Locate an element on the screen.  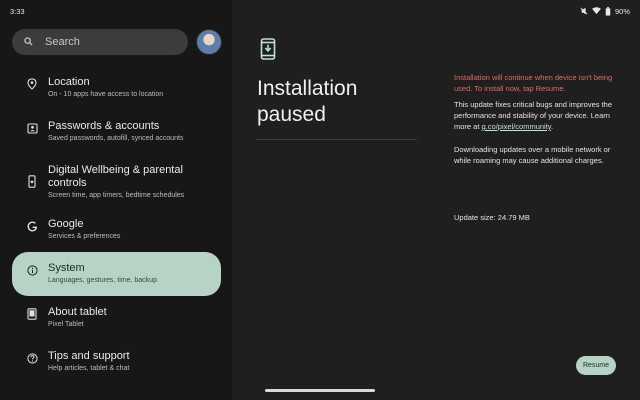
wellbeing-icon is located at coordinates (32, 181).